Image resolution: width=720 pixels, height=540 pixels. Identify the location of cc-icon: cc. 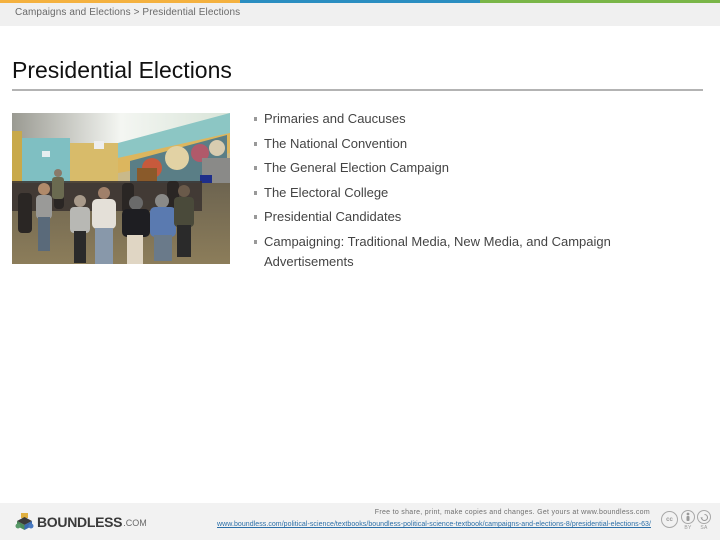
(669, 519).